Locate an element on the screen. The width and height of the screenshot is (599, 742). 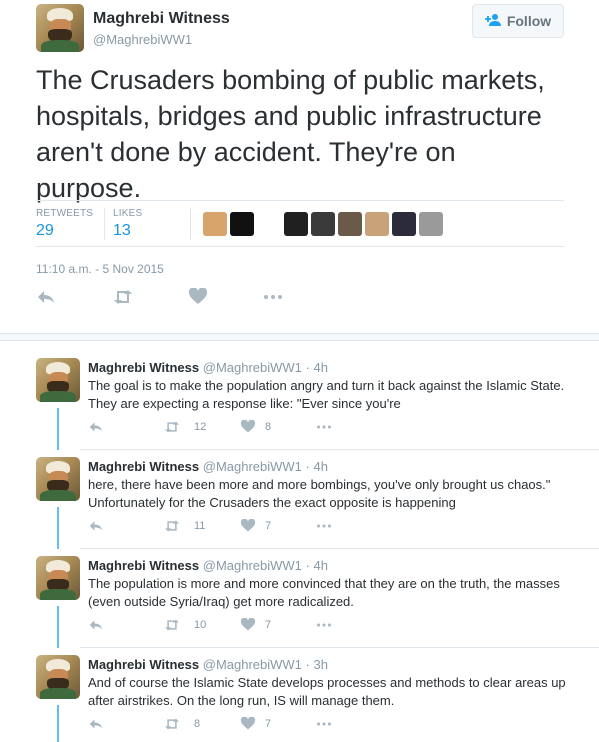
stats-divider-bottom is located at coordinates (300, 246).